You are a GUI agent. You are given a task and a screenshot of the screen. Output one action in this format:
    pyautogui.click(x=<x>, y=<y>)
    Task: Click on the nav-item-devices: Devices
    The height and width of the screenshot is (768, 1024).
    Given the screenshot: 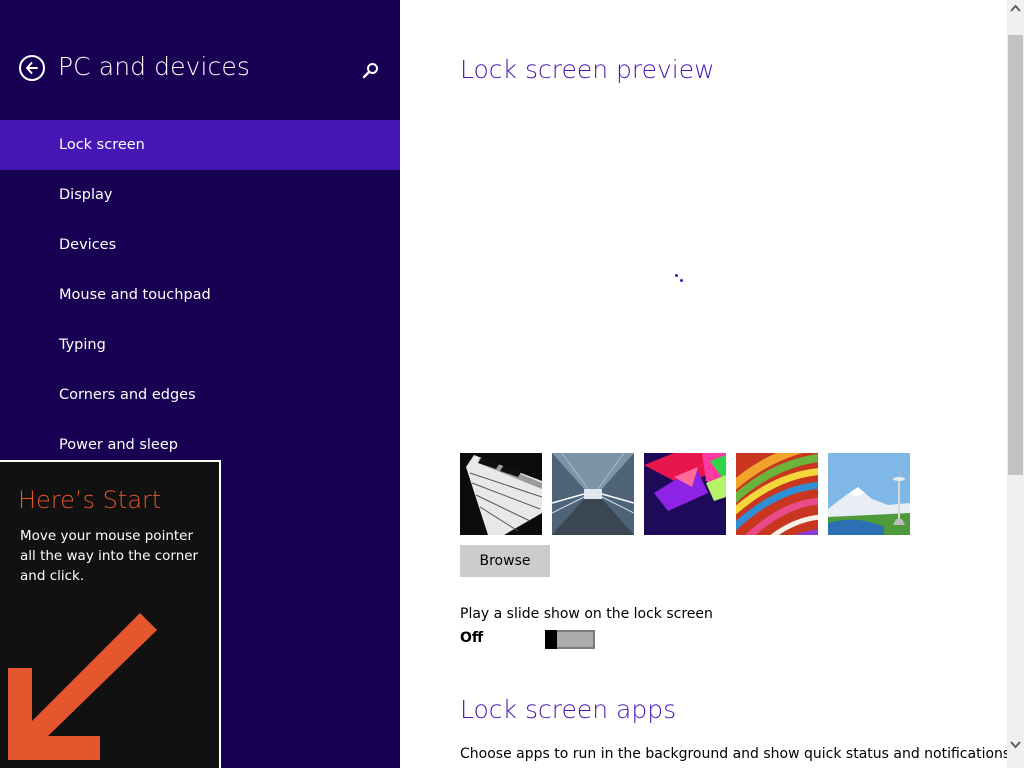 What is the action you would take?
    pyautogui.click(x=200, y=245)
    